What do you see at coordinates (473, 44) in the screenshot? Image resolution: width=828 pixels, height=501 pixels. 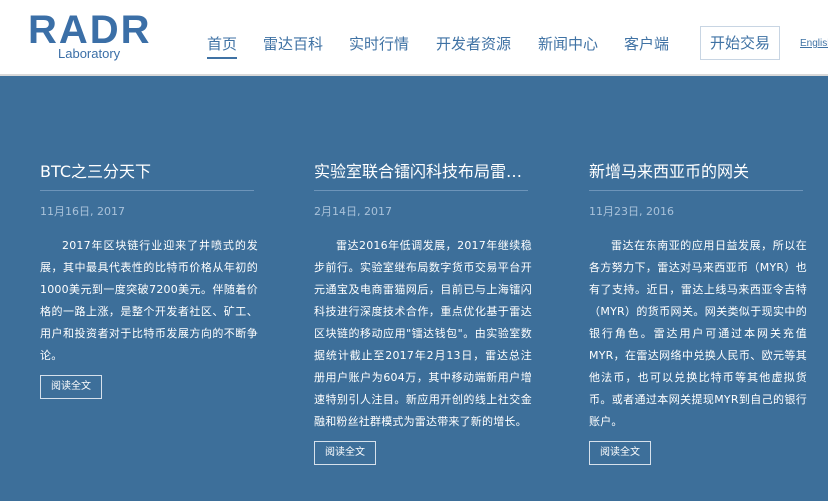 I see `nav-developers: 开发者资源` at bounding box center [473, 44].